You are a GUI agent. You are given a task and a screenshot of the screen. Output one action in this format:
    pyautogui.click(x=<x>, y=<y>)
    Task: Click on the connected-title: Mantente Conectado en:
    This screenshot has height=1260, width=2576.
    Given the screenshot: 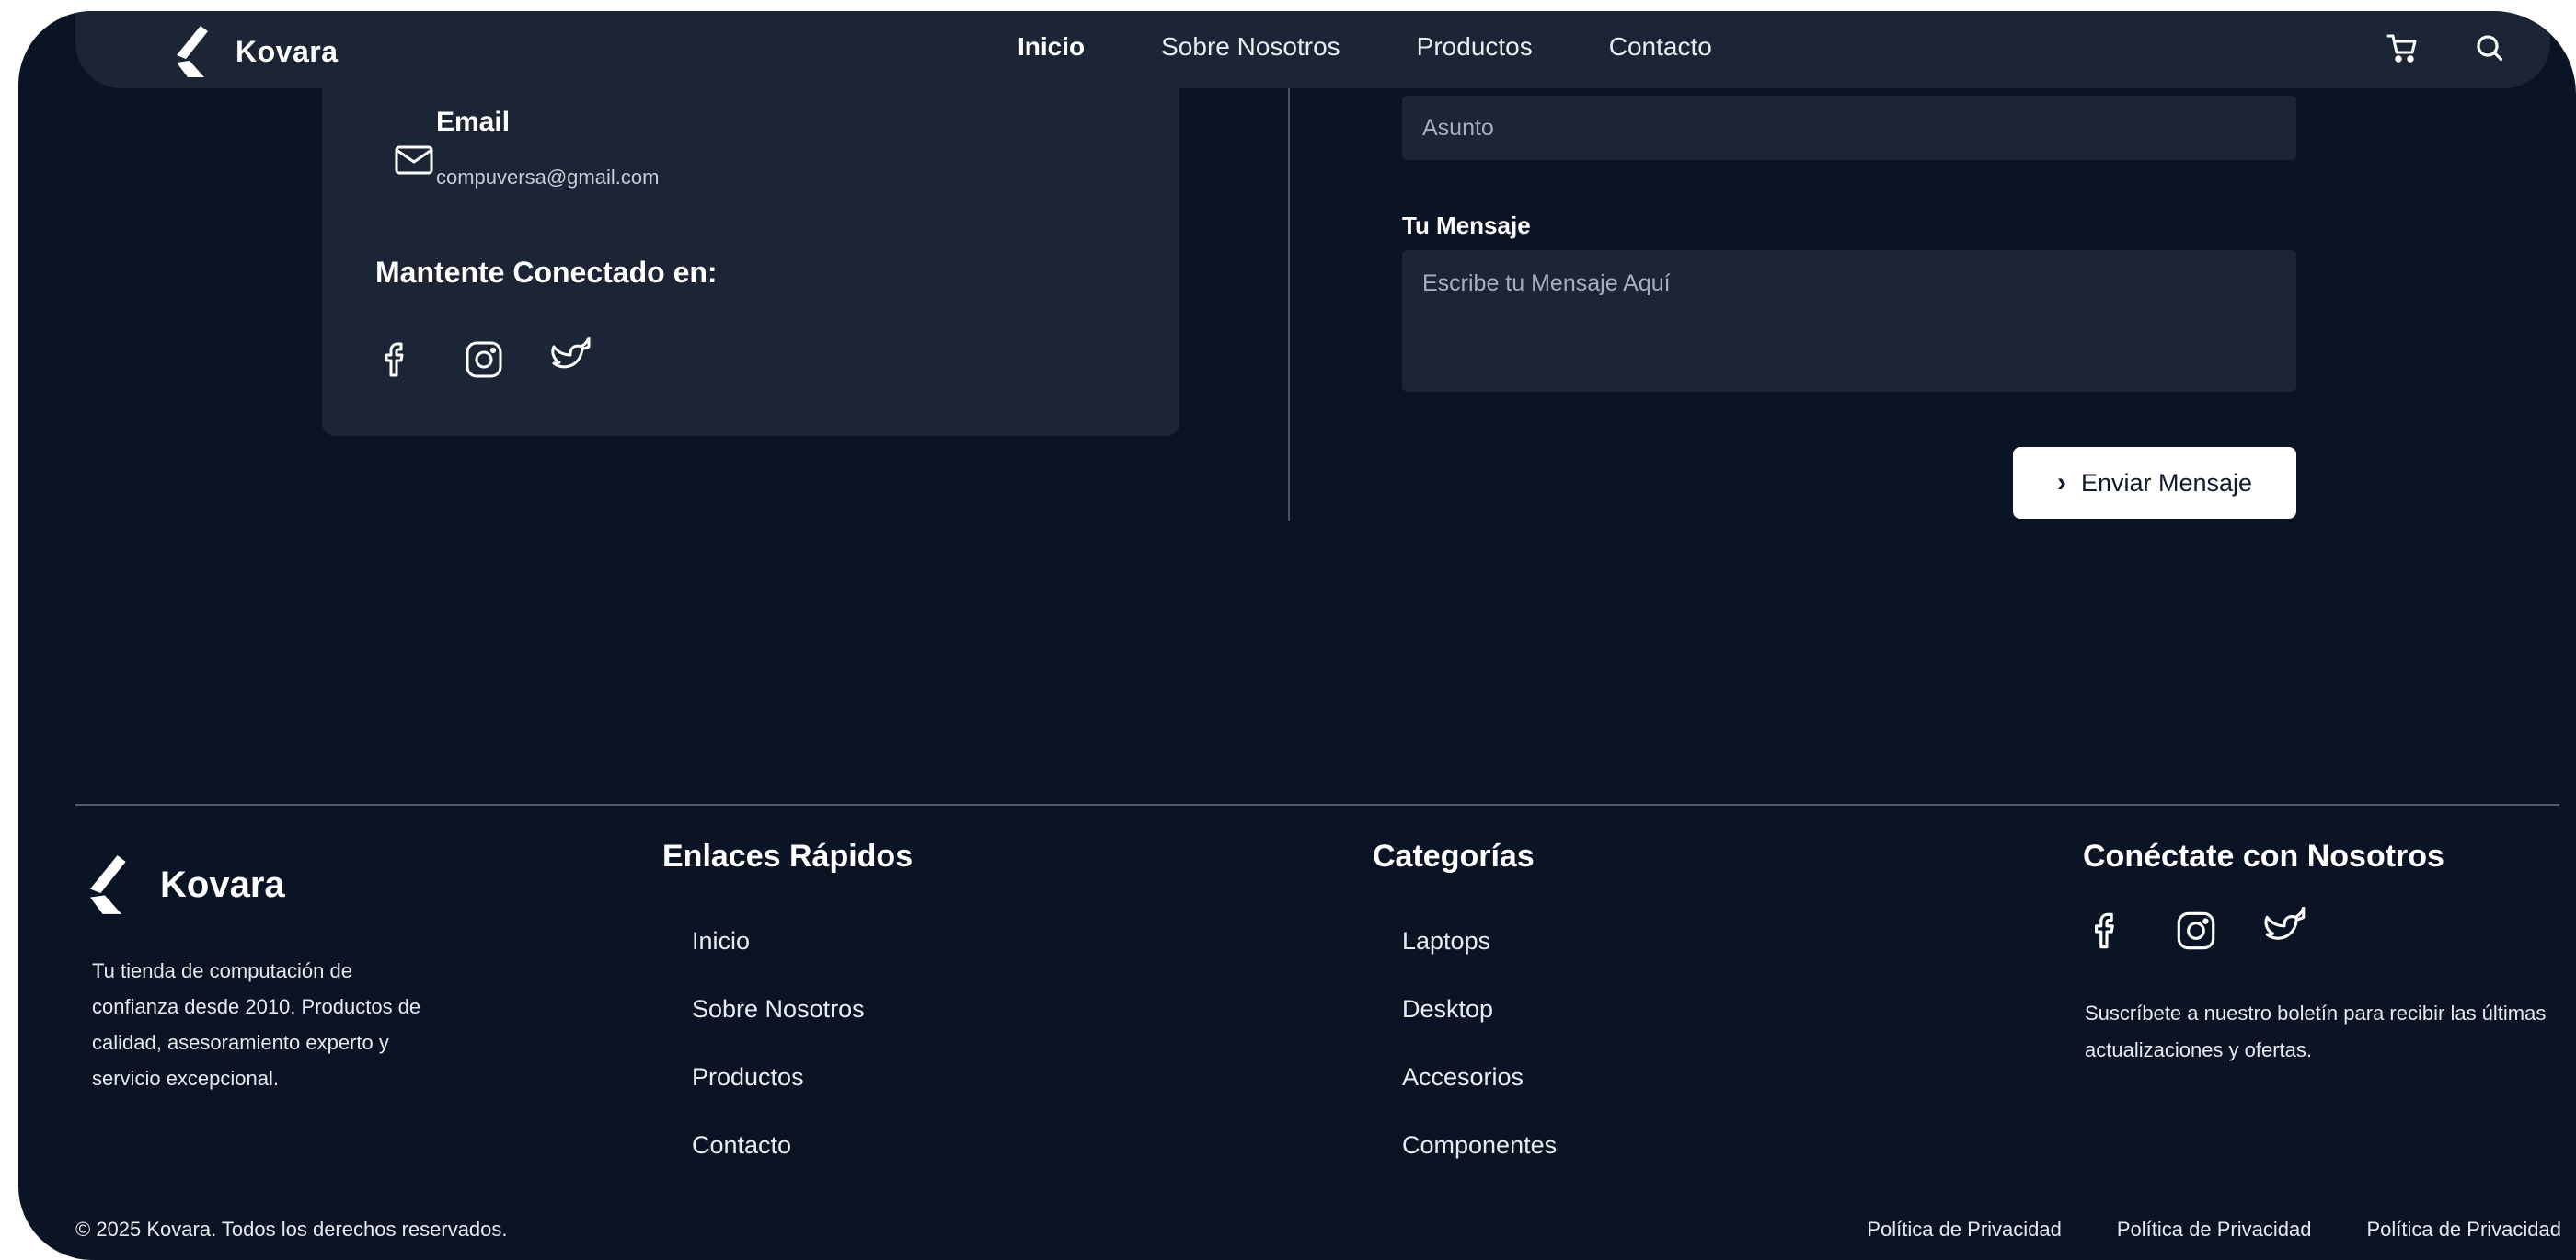 What is the action you would take?
    pyautogui.click(x=546, y=272)
    